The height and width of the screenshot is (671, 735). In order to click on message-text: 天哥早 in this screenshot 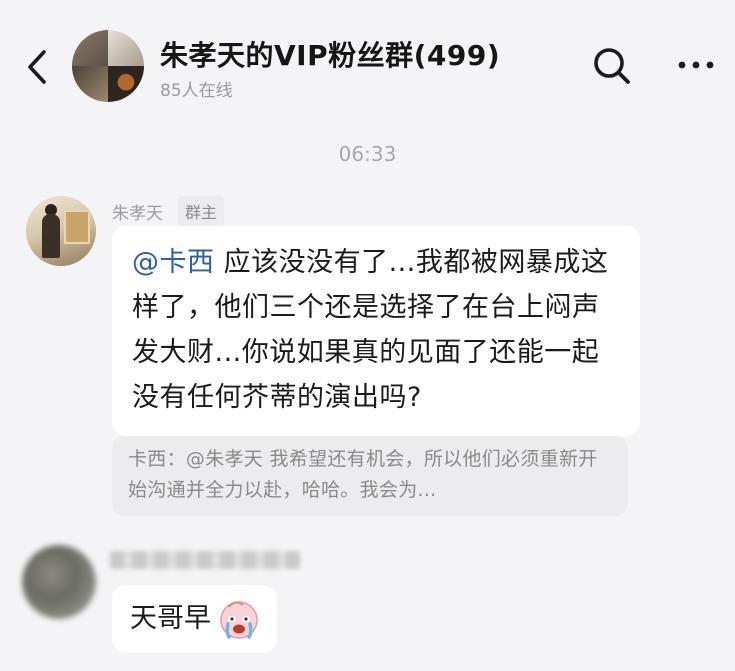, I will do `click(170, 618)`.